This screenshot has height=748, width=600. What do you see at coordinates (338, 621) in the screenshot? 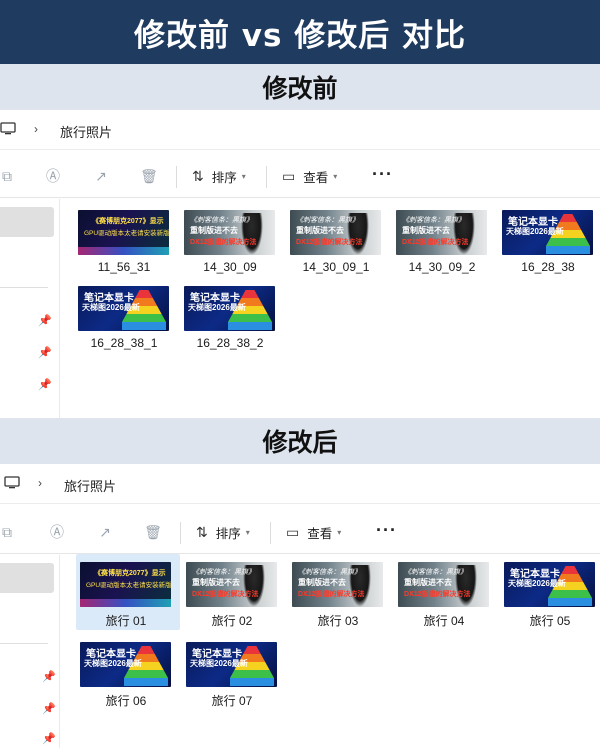
I see `file-name: 旅行 03` at bounding box center [338, 621].